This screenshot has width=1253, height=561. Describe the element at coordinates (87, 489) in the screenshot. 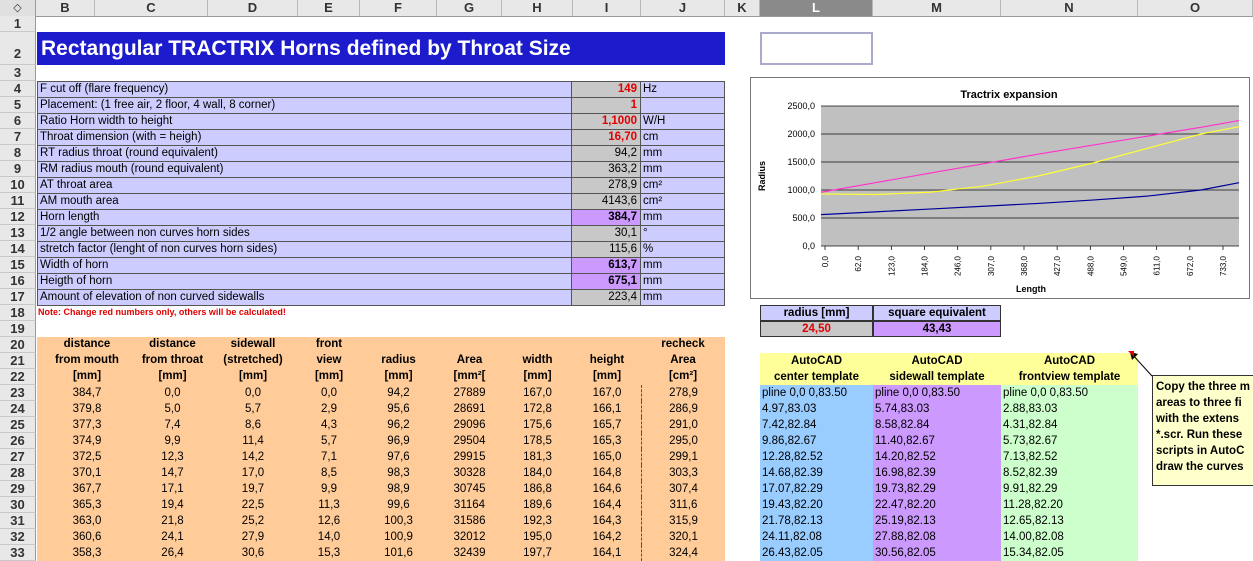

I see `table-cell: 367,7` at that location.